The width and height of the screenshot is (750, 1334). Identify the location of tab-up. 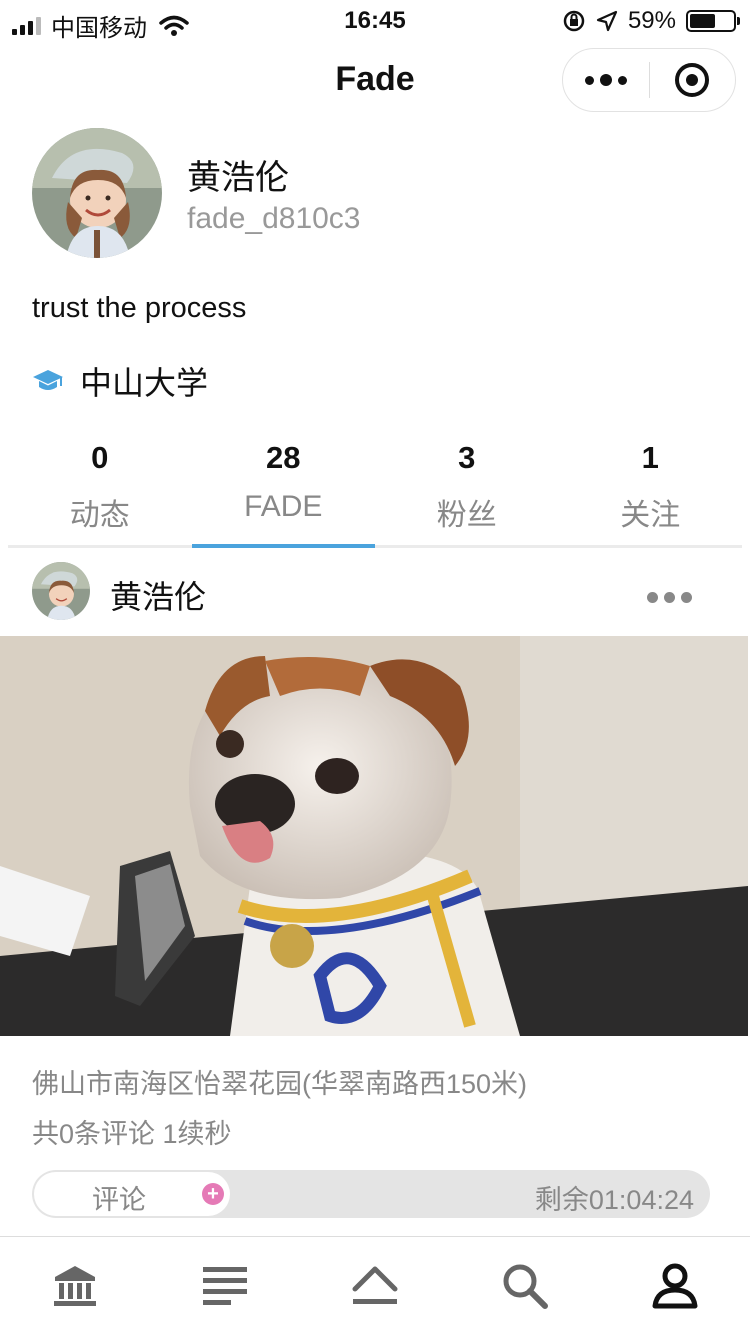
(375, 1285).